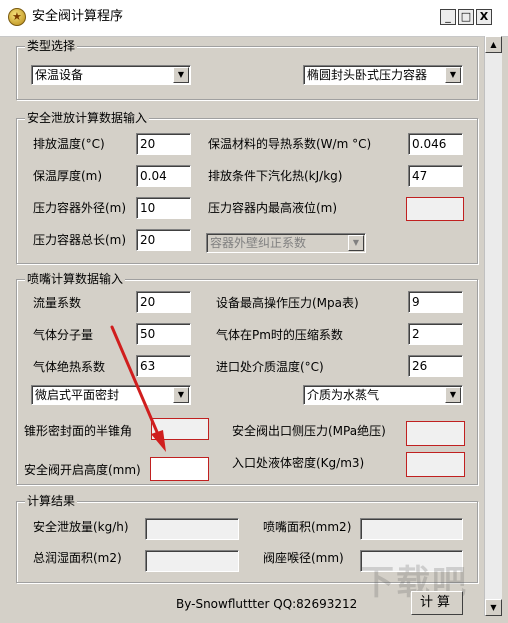 Image resolution: width=508 pixels, height=623 pixels. What do you see at coordinates (192, 561) in the screenshot?
I see `wetted-area-field` at bounding box center [192, 561].